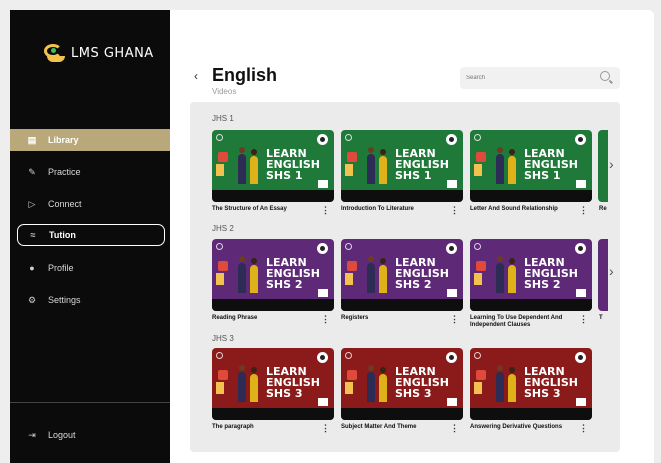  Describe the element at coordinates (90, 300) in the screenshot. I see `sidebar-item-settings: ⚙ Settings` at that location.